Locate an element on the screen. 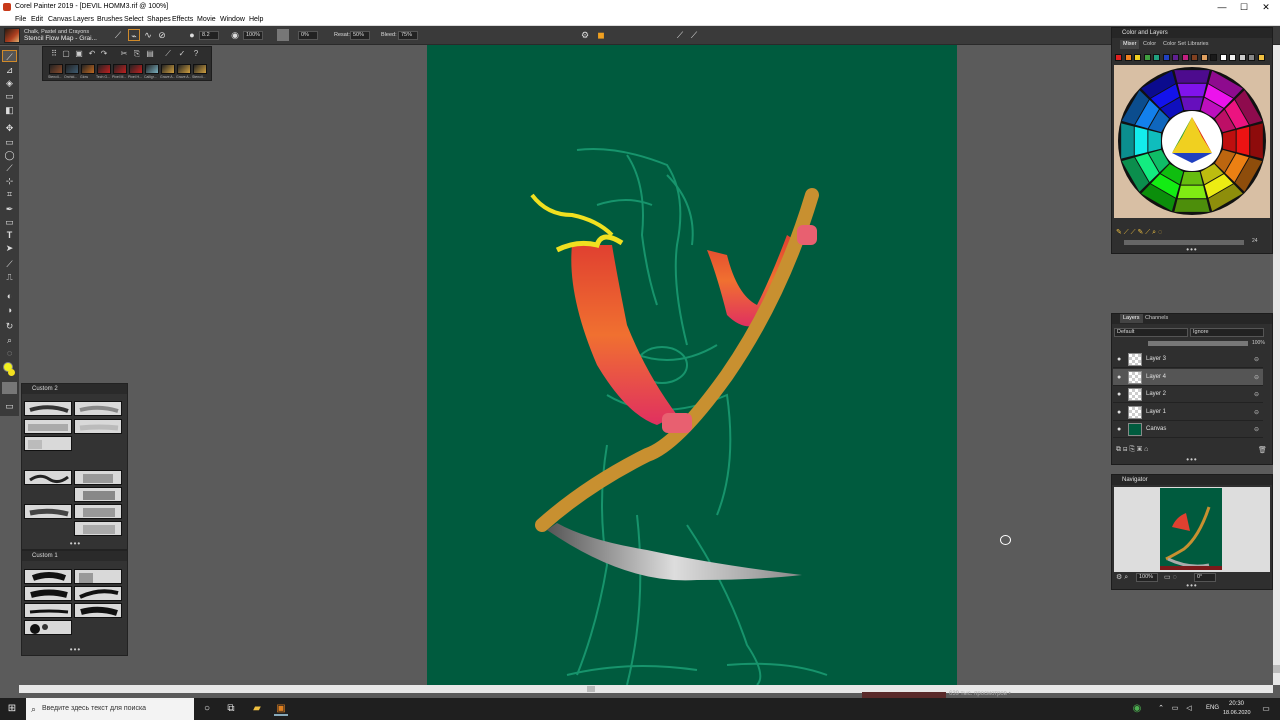 This screenshot has height=720, width=1280. shape-icon: ▭ is located at coordinates (9, 222).